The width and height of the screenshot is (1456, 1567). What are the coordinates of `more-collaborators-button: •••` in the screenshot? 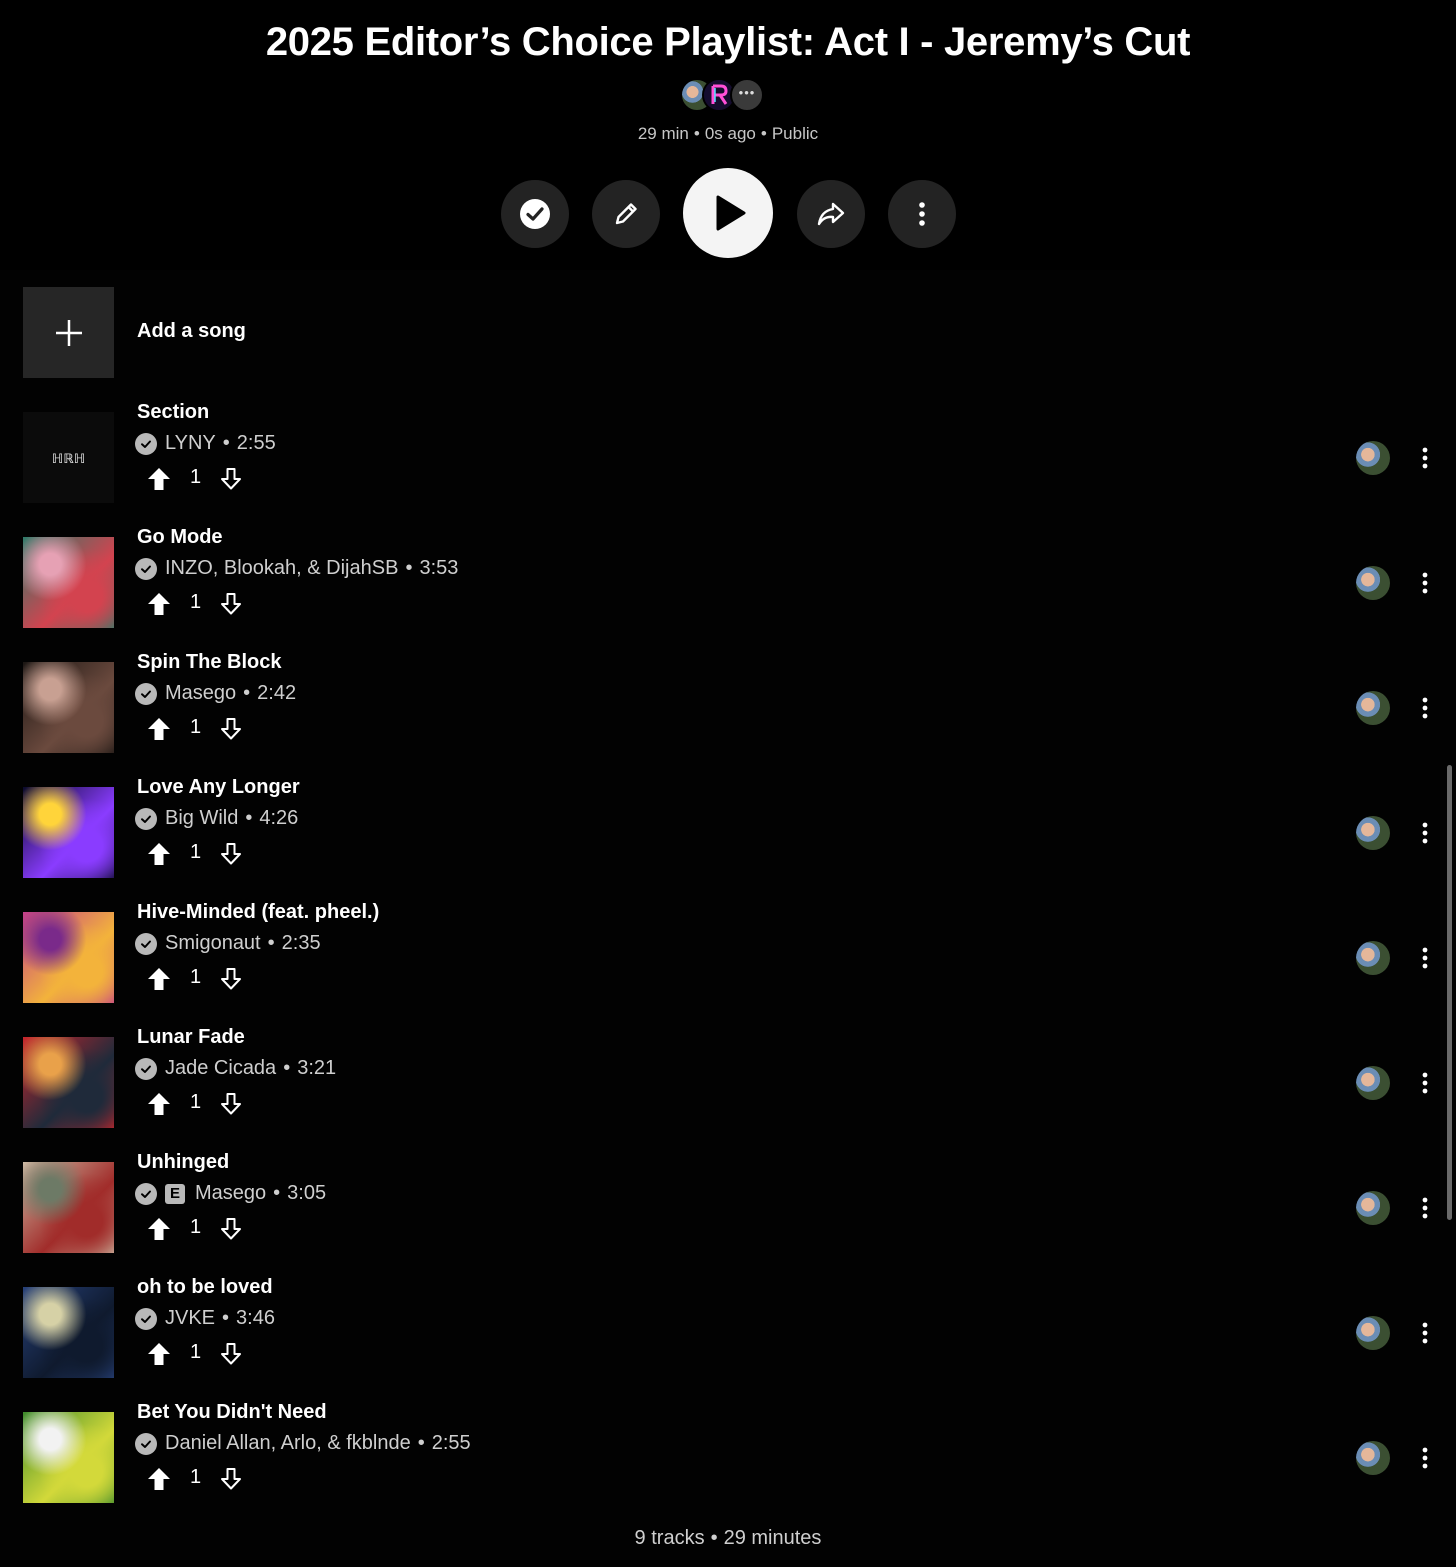 It's located at (747, 95).